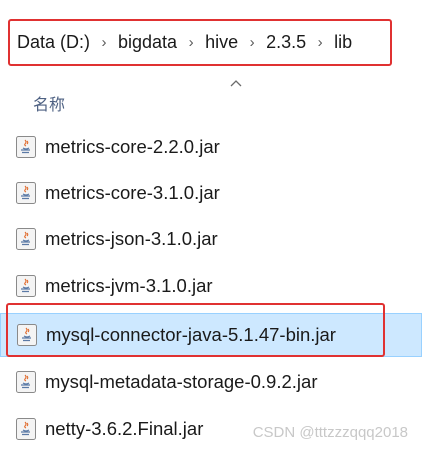  What do you see at coordinates (191, 334) in the screenshot?
I see `file-name: mysql-connector-java-5.1.47-bin.jar` at bounding box center [191, 334].